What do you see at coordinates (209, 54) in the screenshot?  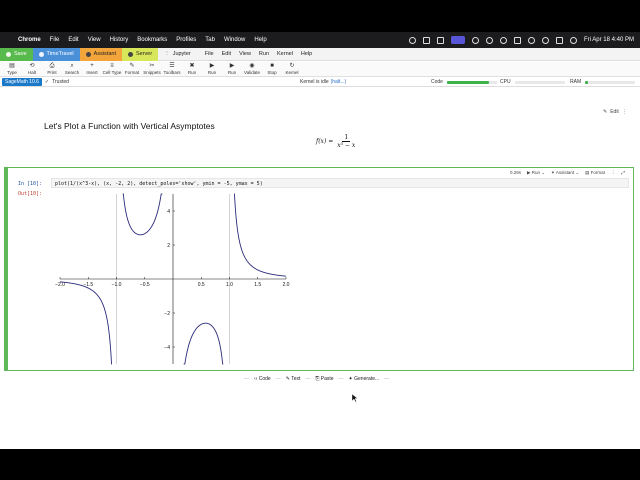 I see `menu-file: File` at bounding box center [209, 54].